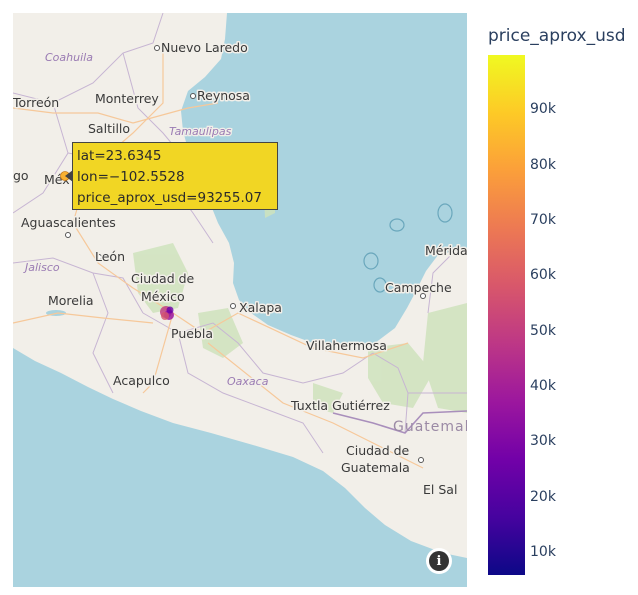 This screenshot has width=638, height=595. What do you see at coordinates (119, 156) in the screenshot?
I see `tooltip-lat: lat=23.6345` at bounding box center [119, 156].